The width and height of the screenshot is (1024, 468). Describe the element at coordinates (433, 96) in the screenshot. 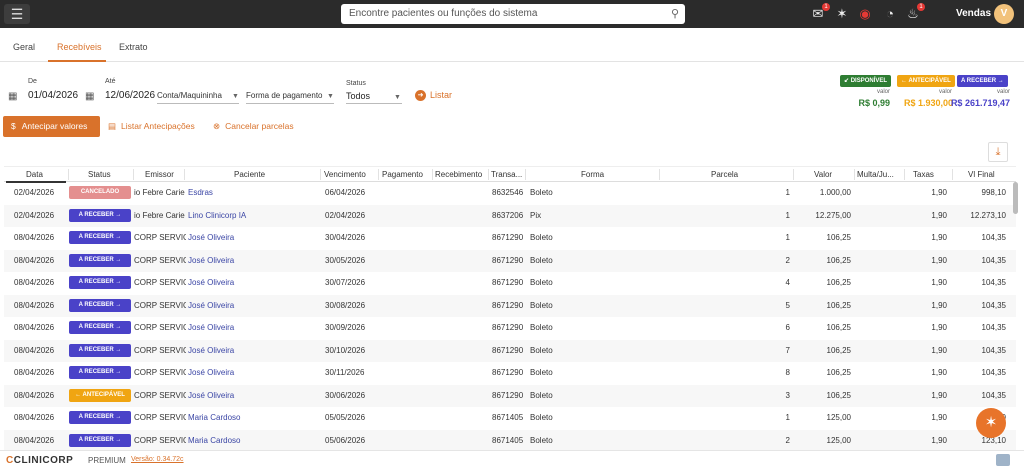

I see `listar-button: ➜ Listar` at that location.